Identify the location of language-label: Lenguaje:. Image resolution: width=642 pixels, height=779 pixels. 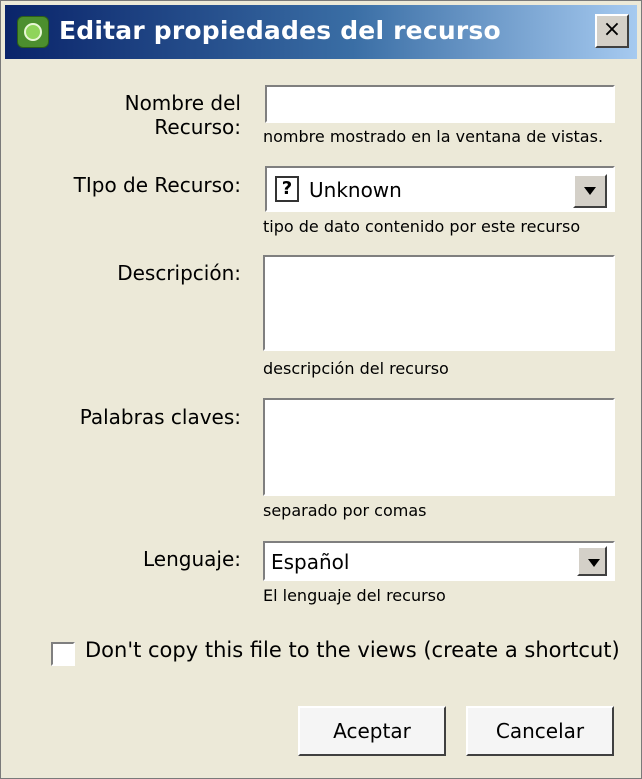
(192, 559).